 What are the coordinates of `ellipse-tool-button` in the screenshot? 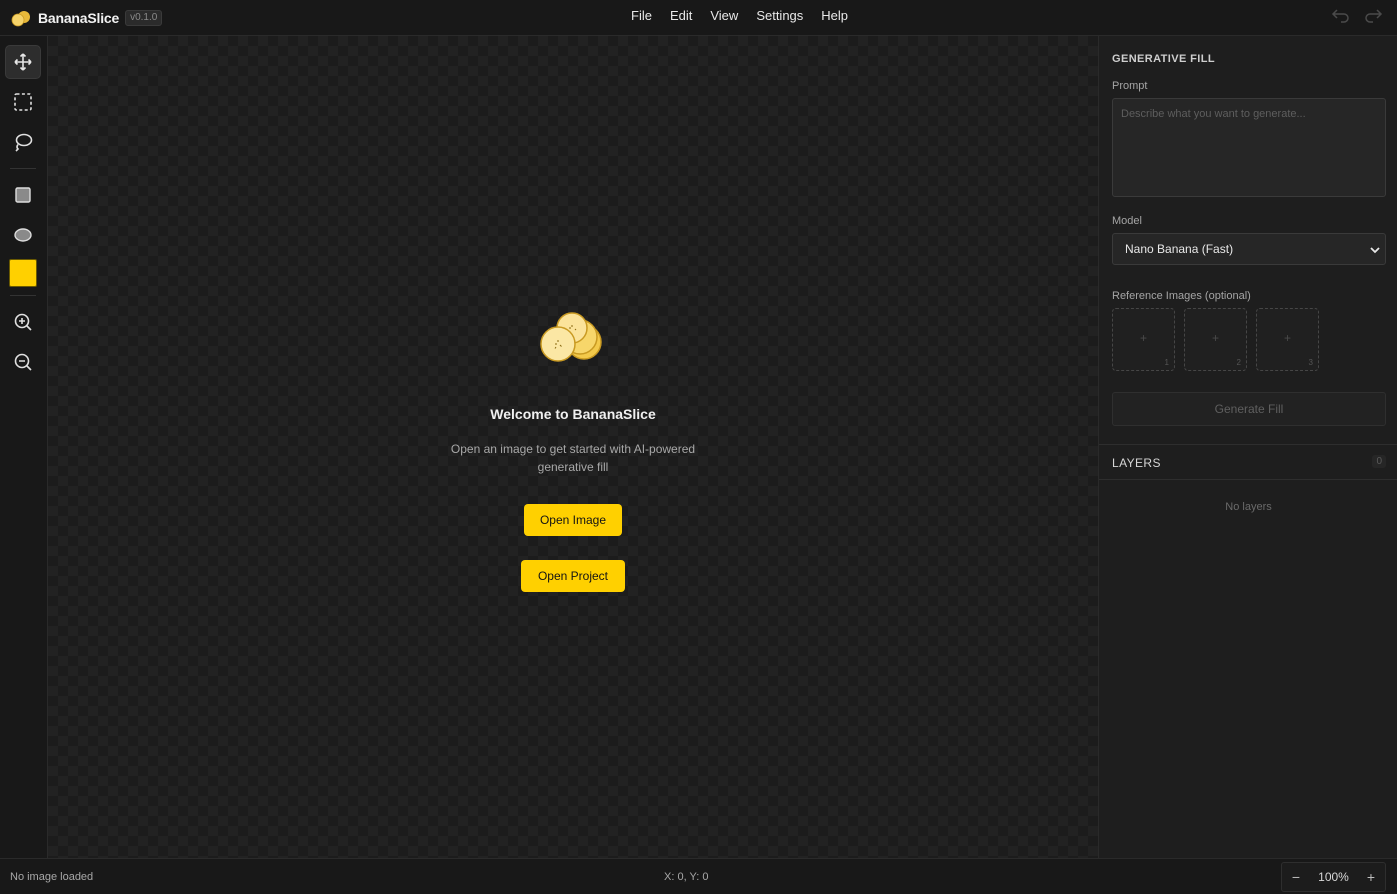 It's located at (23, 235).